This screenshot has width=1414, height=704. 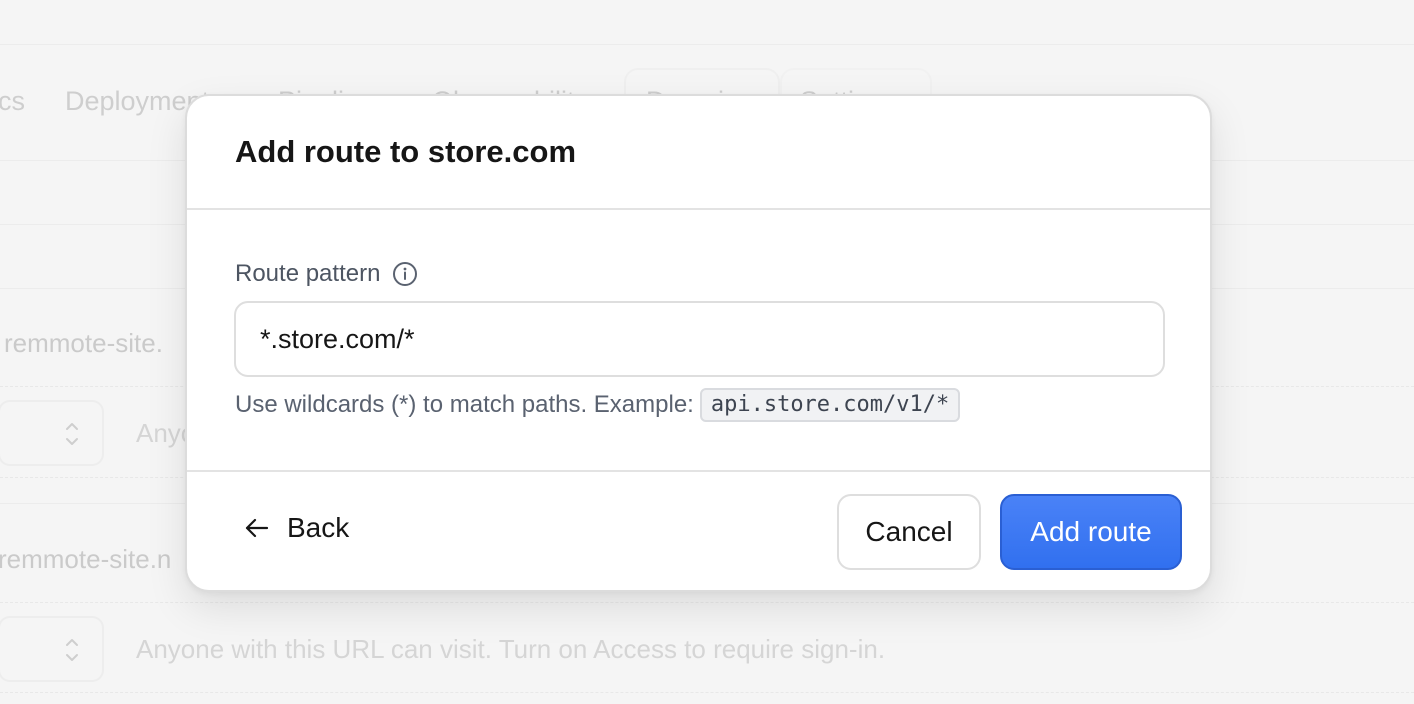 What do you see at coordinates (257, 528) in the screenshot?
I see `arrow-left-icon` at bounding box center [257, 528].